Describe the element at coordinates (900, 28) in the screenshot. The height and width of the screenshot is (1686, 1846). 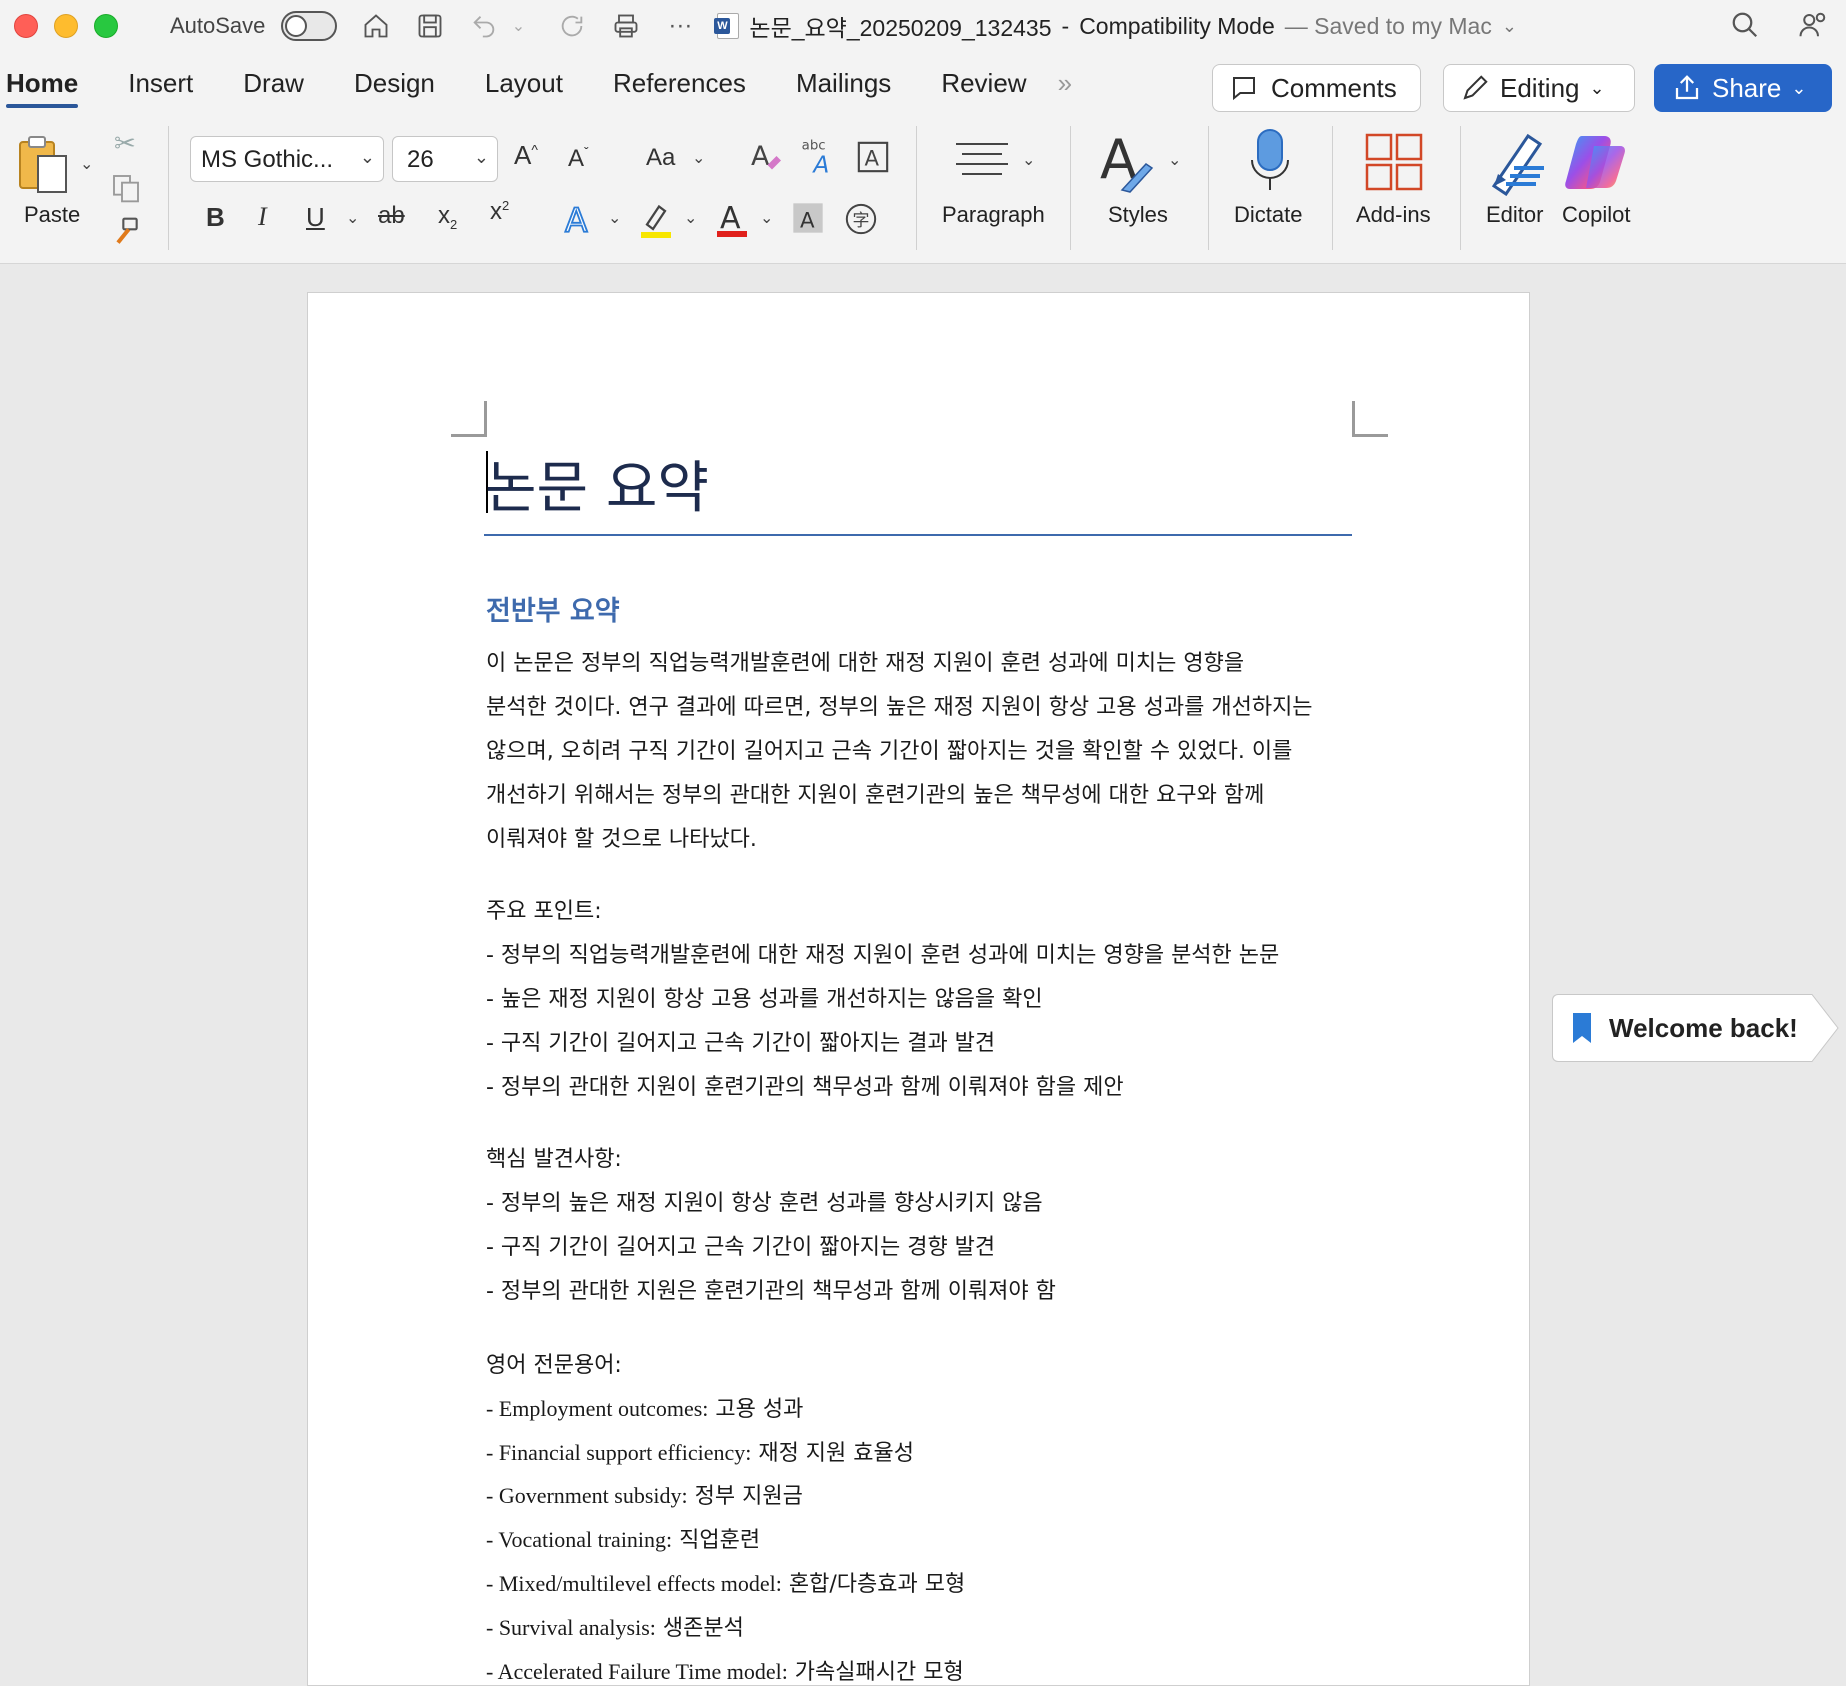
I see `doc-name: 논문_요약_20250209_132435` at that location.